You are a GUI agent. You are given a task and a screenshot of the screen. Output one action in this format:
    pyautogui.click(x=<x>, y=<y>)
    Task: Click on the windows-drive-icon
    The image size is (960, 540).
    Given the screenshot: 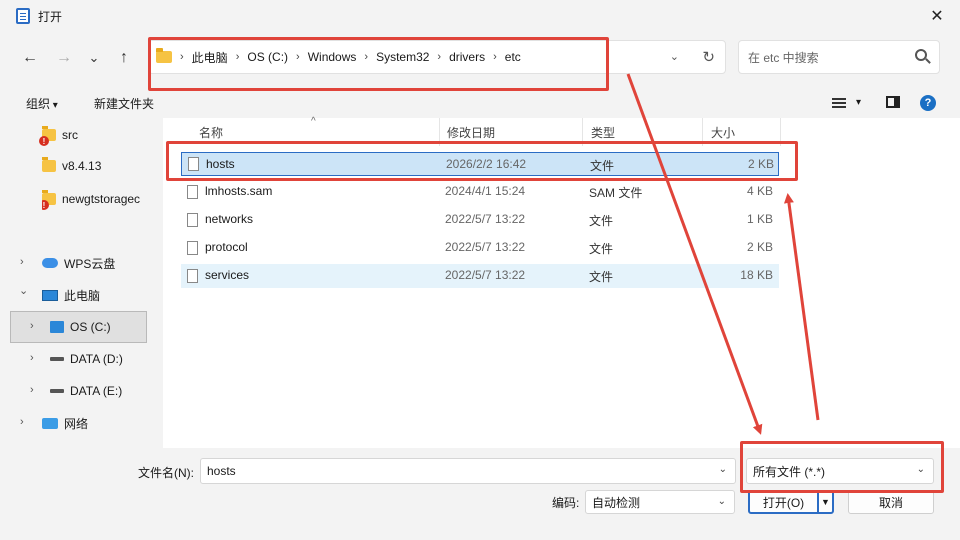 What is the action you would take?
    pyautogui.click(x=57, y=327)
    